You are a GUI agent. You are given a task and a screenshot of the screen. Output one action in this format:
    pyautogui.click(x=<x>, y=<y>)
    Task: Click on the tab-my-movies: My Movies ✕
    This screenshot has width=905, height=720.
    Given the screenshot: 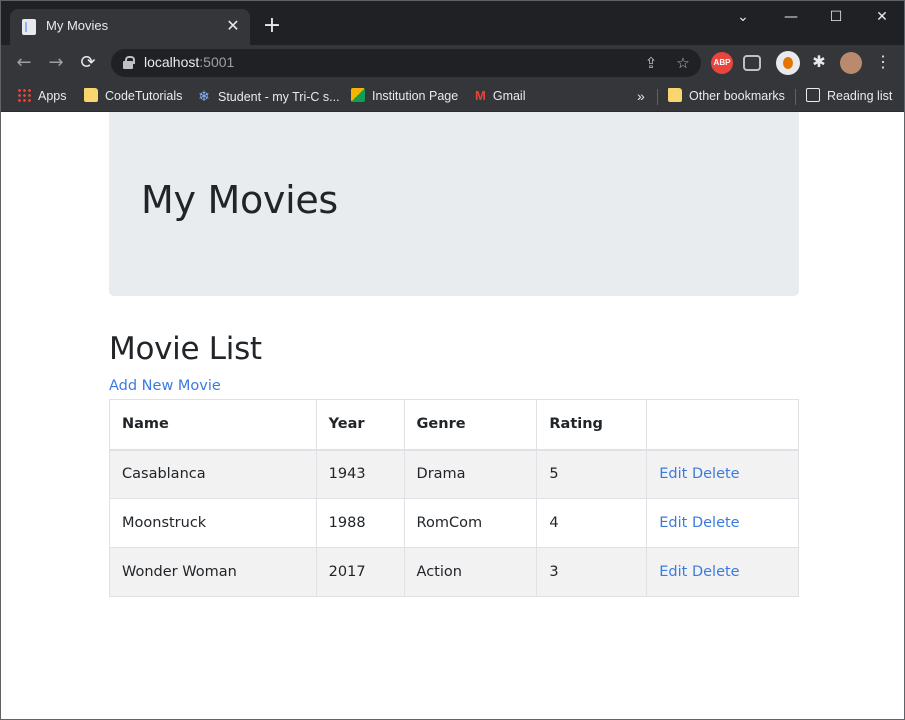 What is the action you would take?
    pyautogui.click(x=130, y=27)
    